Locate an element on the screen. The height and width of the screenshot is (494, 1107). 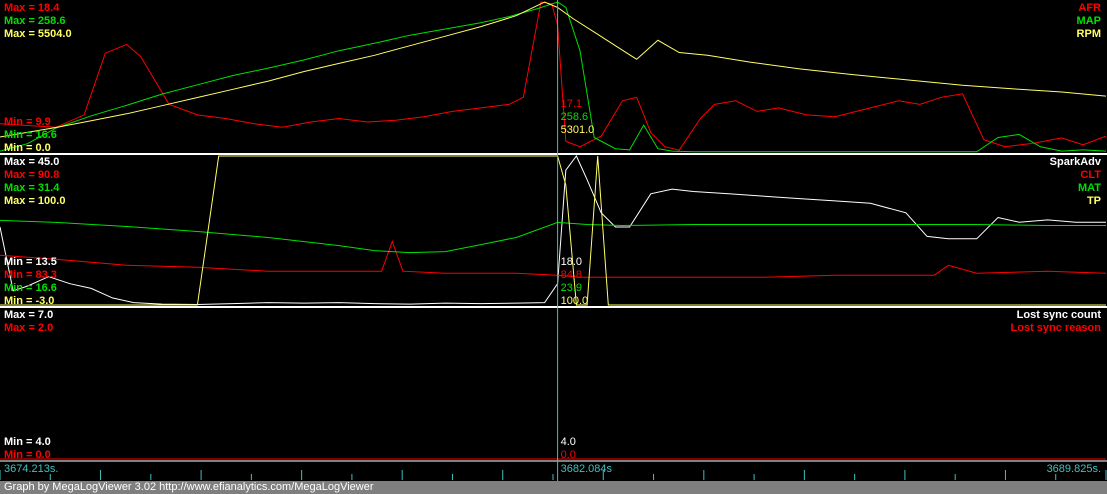
cursor-value: 258.6 is located at coordinates (575, 117).